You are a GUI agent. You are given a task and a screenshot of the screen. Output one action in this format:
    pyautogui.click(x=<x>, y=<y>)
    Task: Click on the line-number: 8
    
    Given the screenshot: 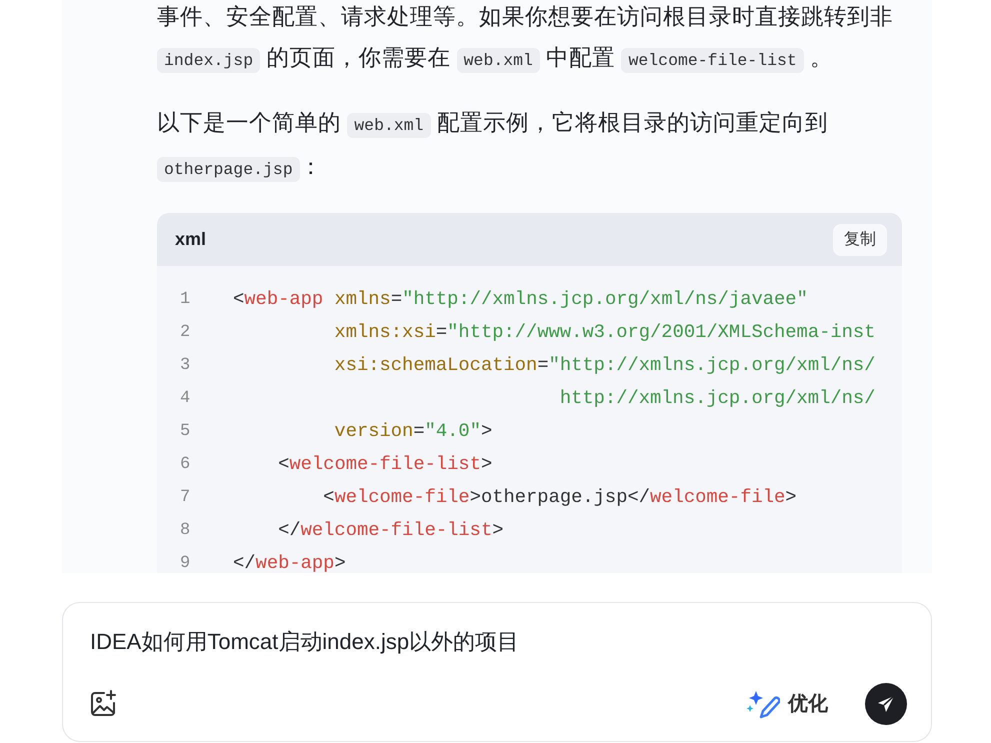 What is the action you would take?
    pyautogui.click(x=185, y=531)
    